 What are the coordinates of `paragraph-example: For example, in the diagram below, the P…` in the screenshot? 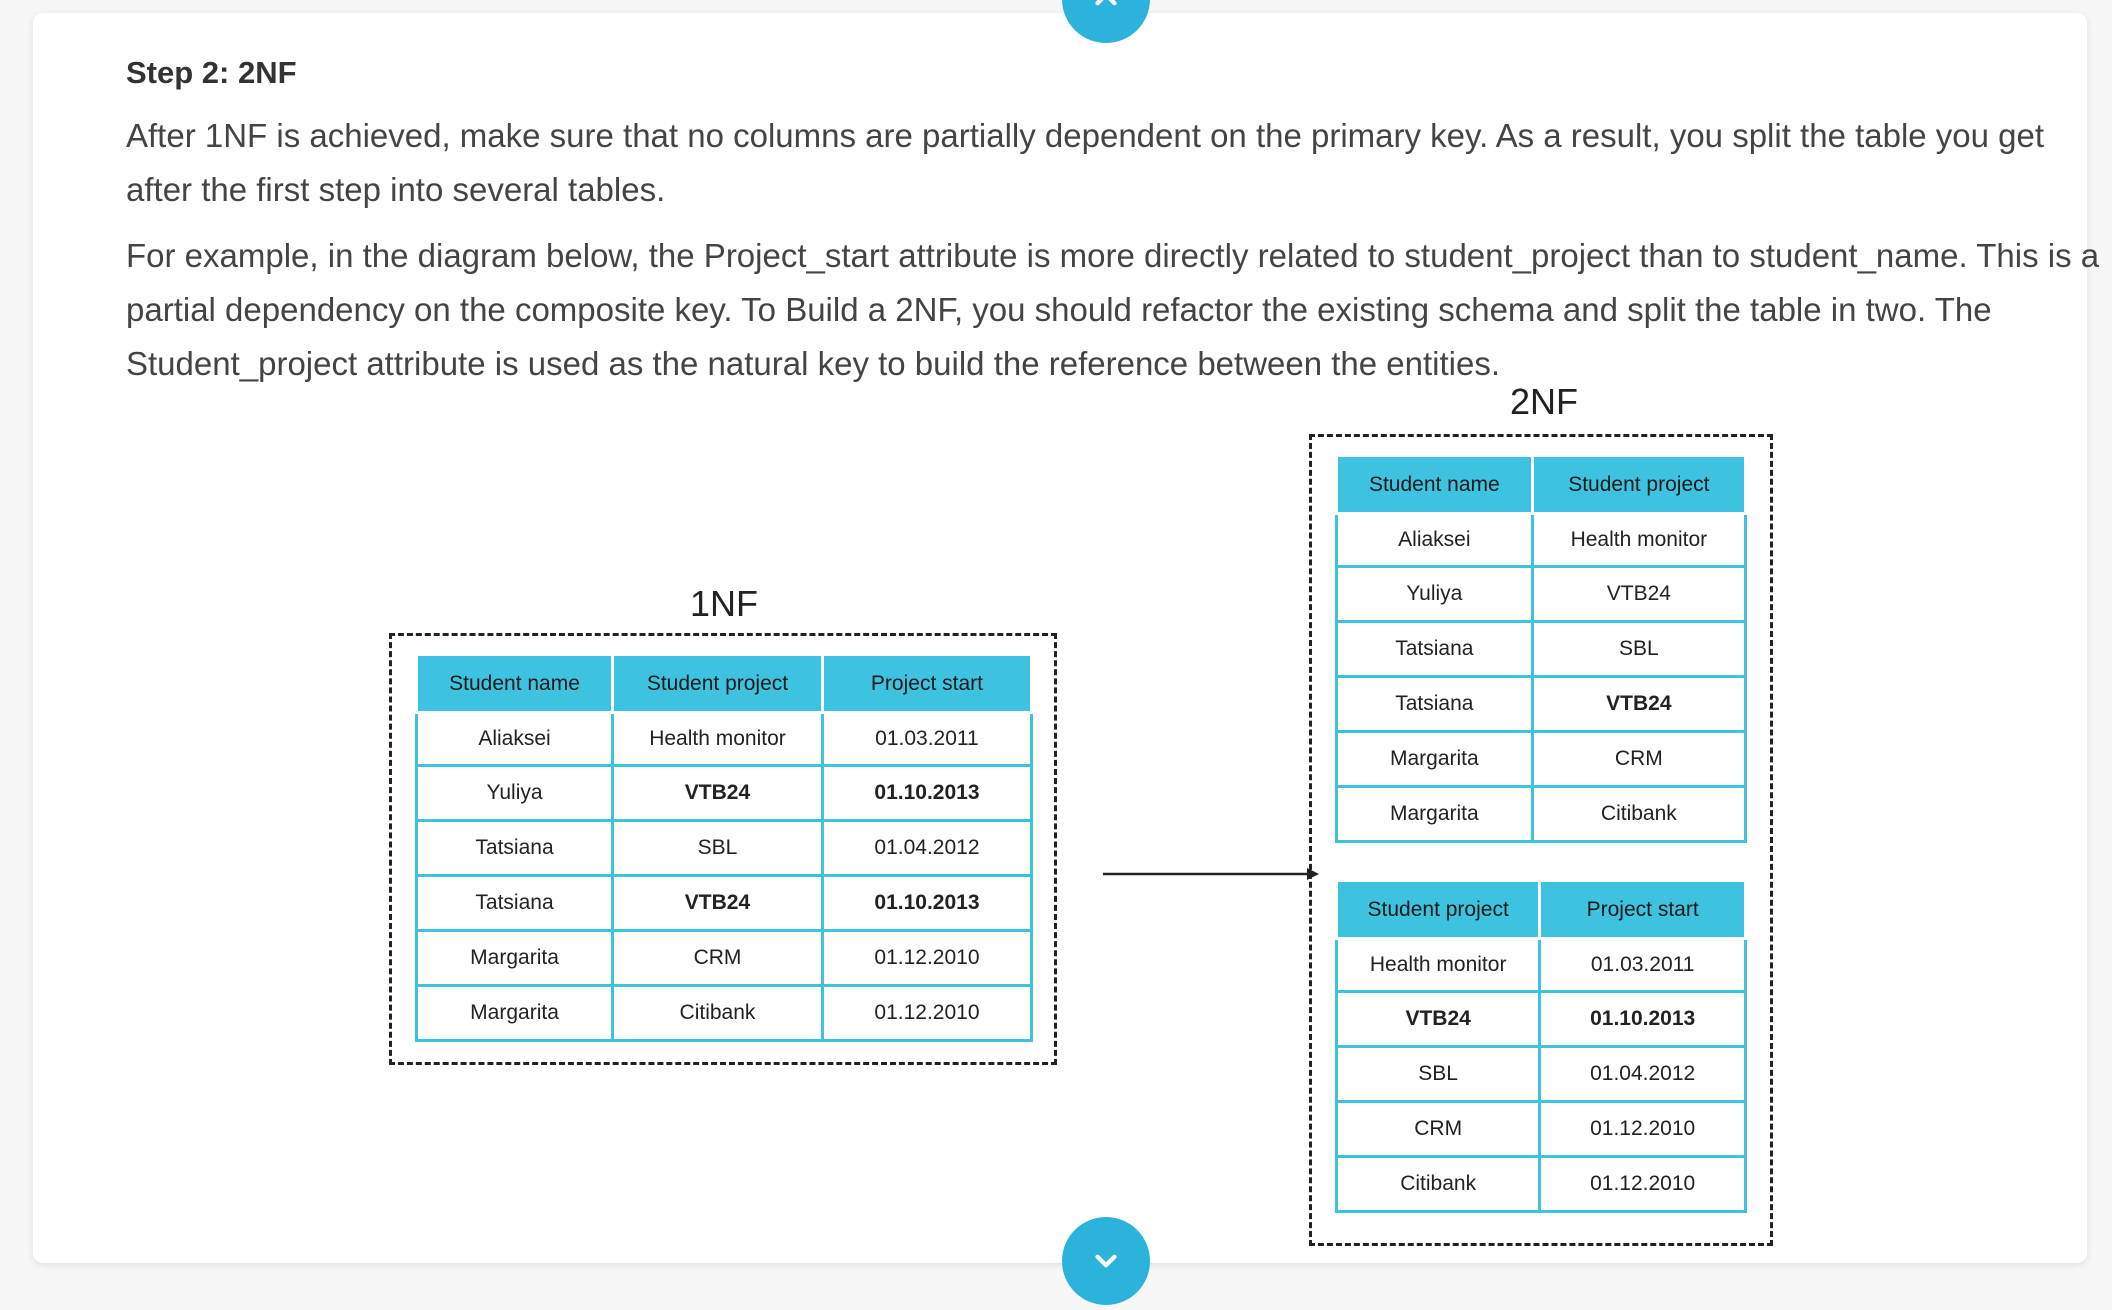 It's located at (1113, 309).